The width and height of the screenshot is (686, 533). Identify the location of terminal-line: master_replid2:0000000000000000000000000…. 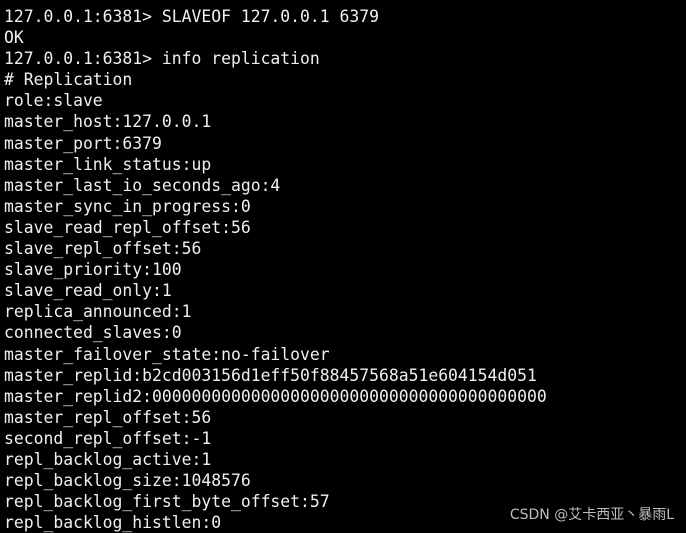
(275, 396).